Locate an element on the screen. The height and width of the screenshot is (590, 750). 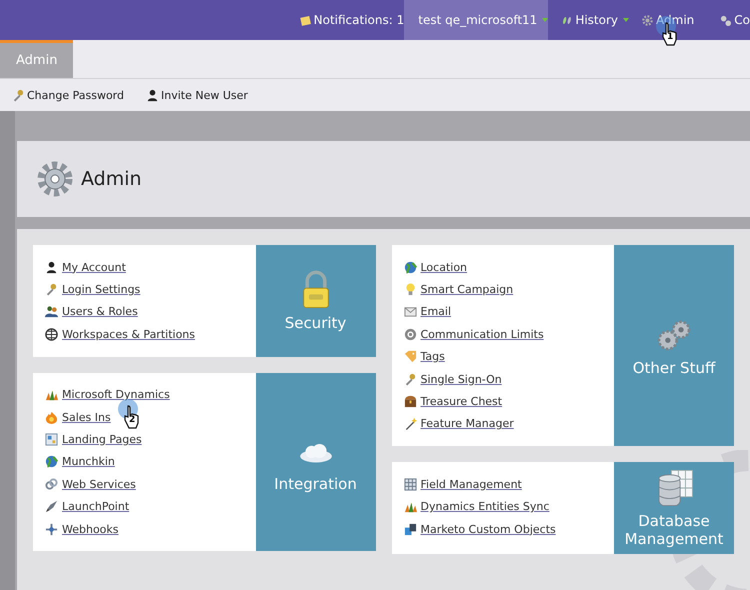
table-icon is located at coordinates (410, 484).